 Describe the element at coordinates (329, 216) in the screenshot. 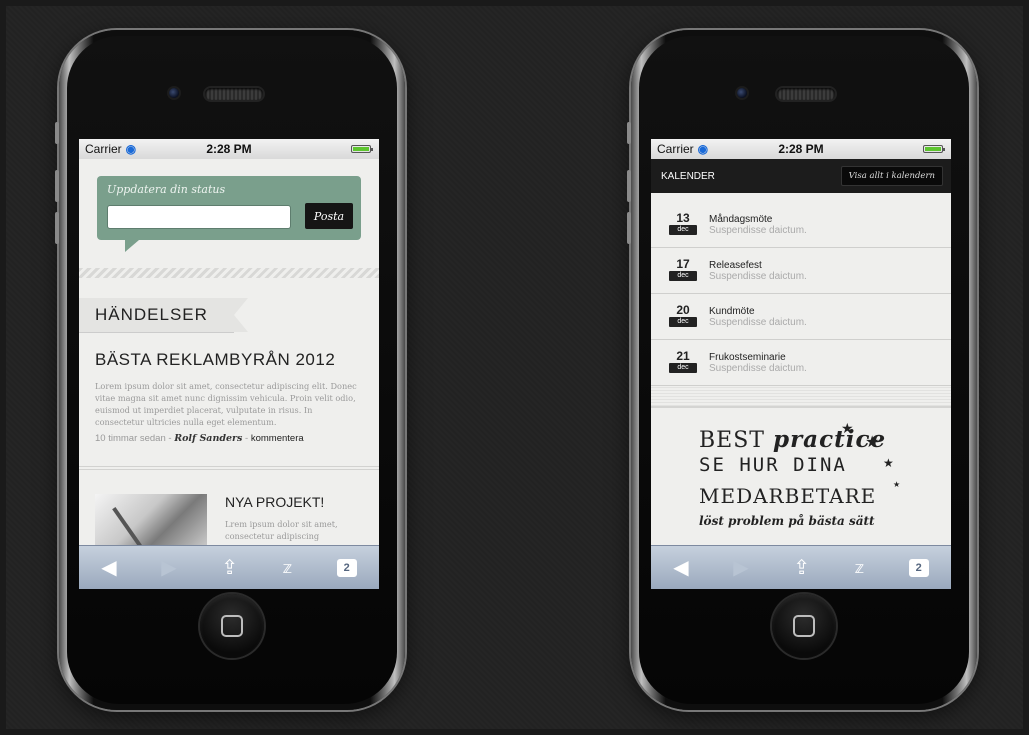

I see `post-button: Posta` at that location.